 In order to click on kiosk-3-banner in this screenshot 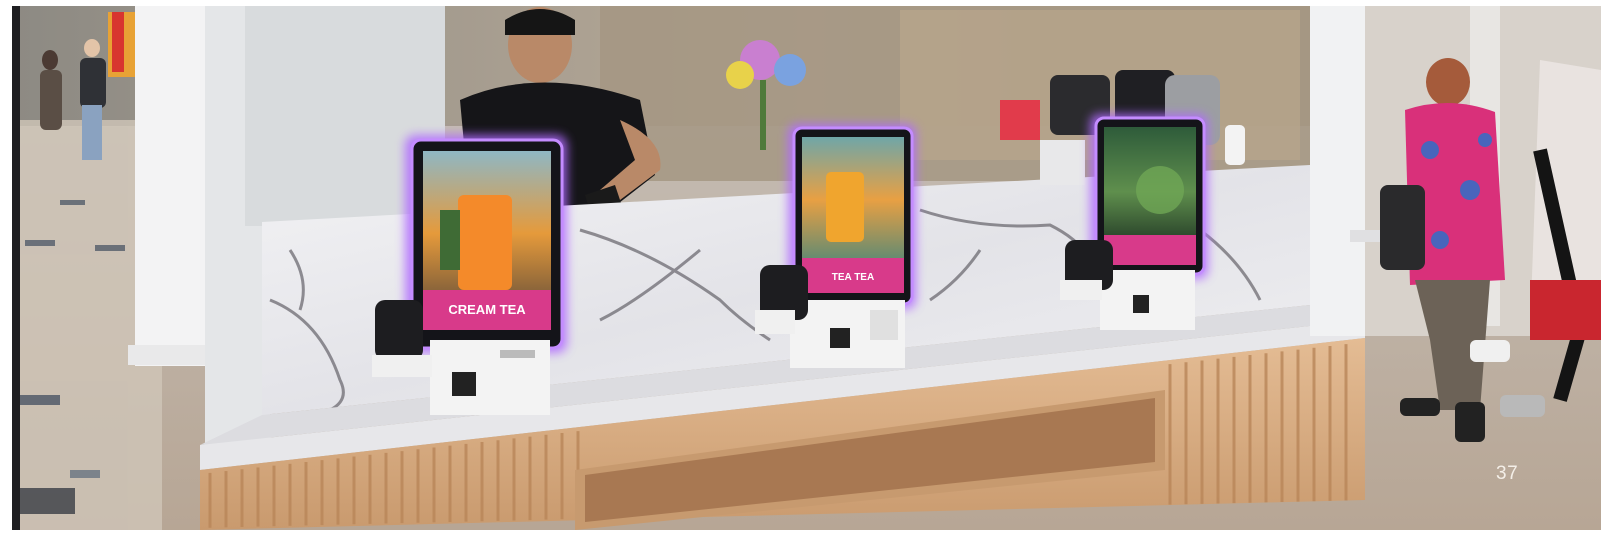, I will do `click(1150, 250)`.